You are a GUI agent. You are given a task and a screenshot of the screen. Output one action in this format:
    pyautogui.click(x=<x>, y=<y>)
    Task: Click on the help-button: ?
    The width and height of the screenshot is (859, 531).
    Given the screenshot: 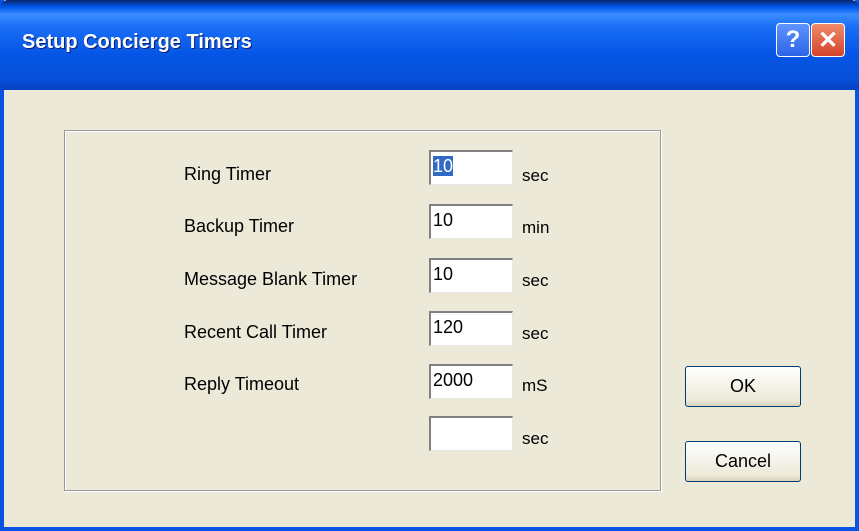 What is the action you would take?
    pyautogui.click(x=793, y=40)
    